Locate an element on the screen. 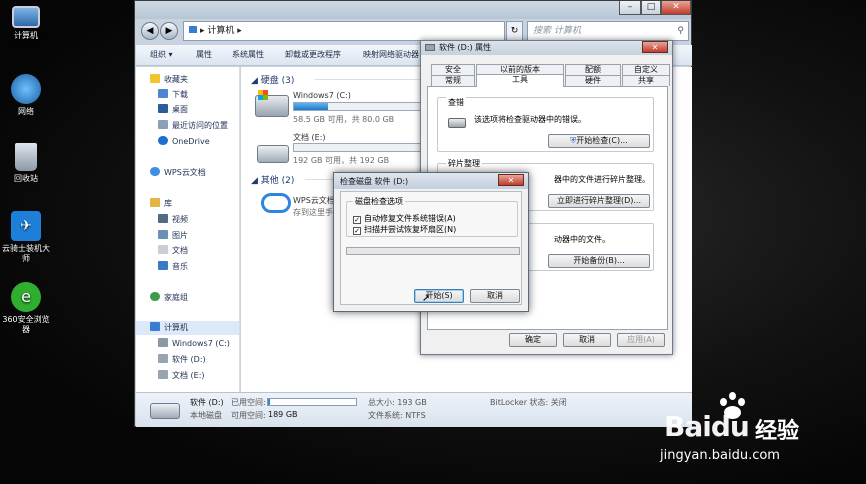 The image size is (866, 484). search-input: 搜索 计算机 ⚲ is located at coordinates (608, 31).